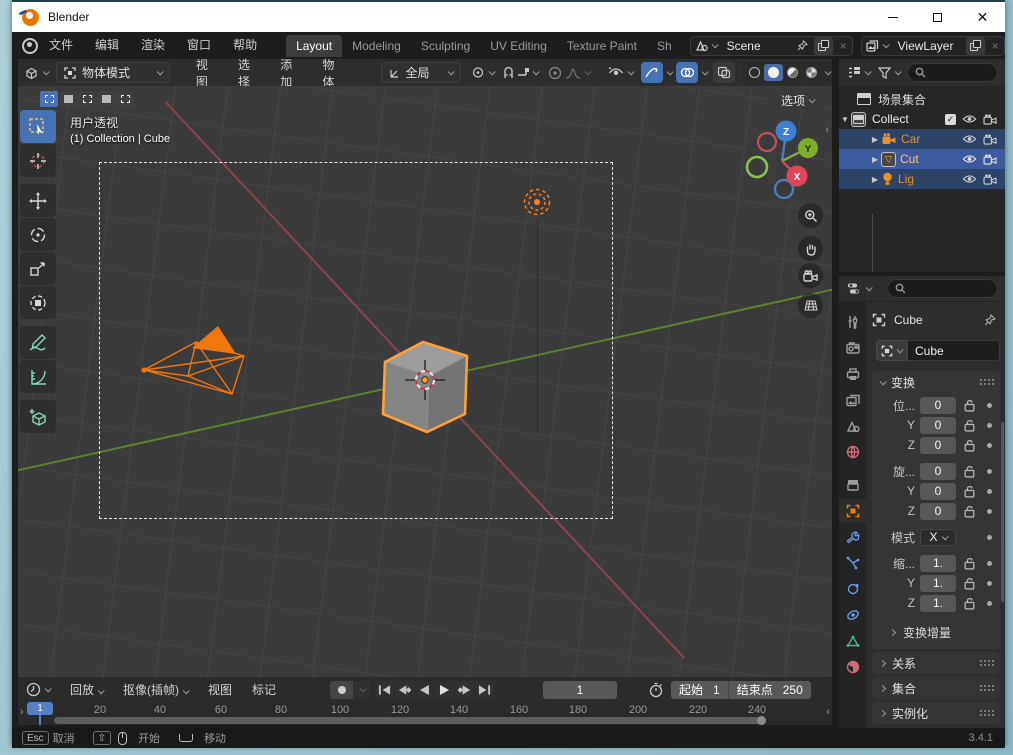 The image size is (1013, 755). What do you see at coordinates (38, 376) in the screenshot?
I see `tool-measure` at bounding box center [38, 376].